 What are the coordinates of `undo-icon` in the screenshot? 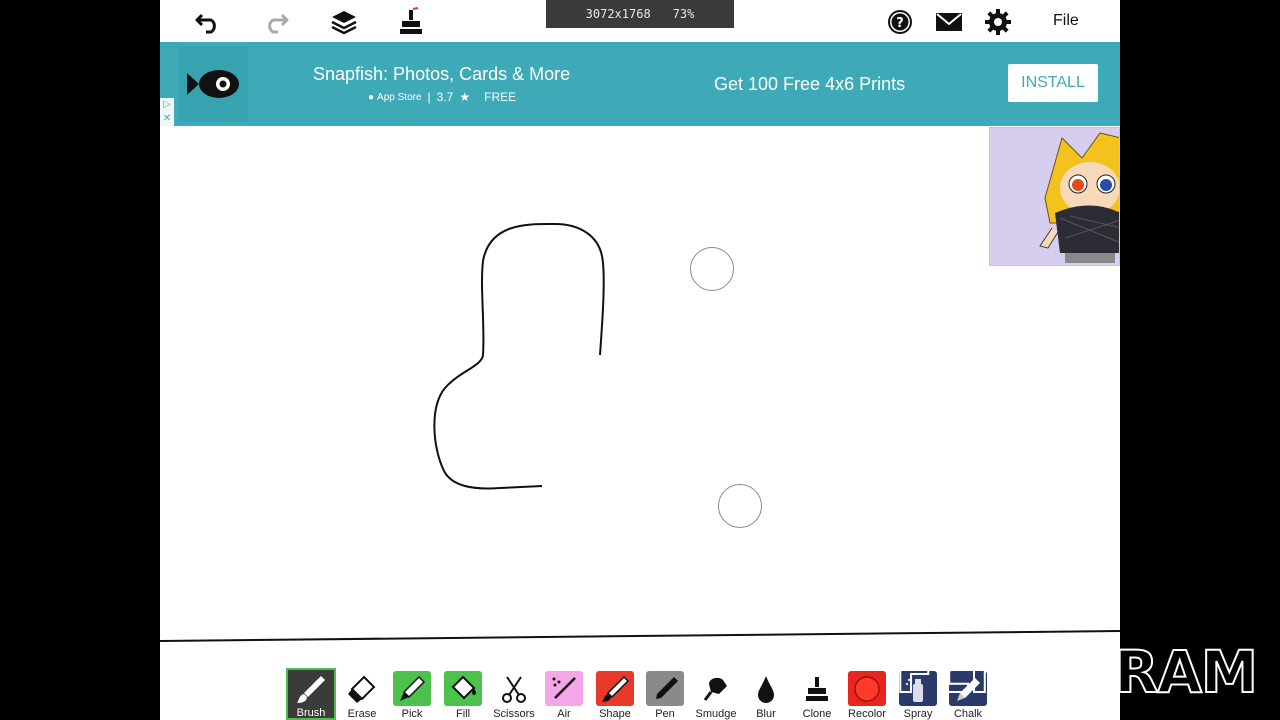 It's located at (208, 22).